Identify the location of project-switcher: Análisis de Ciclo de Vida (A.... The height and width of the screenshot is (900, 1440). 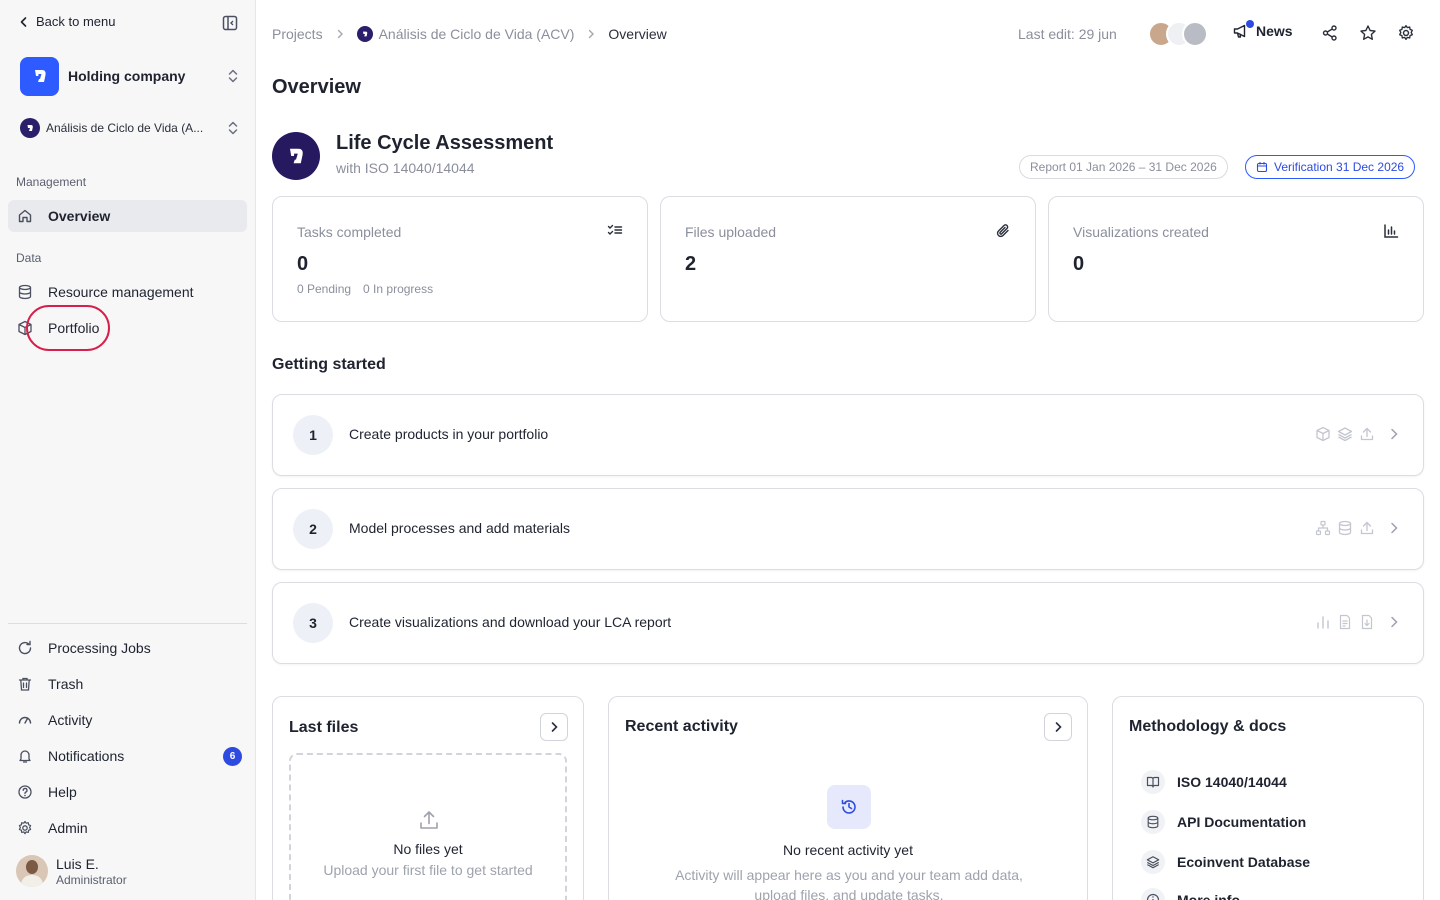
(130, 128).